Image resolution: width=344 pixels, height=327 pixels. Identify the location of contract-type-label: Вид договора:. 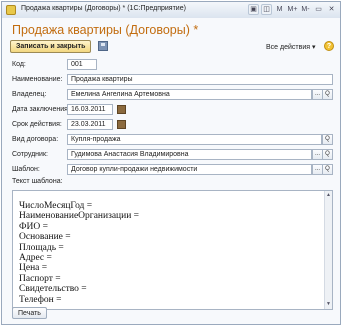
(35, 139).